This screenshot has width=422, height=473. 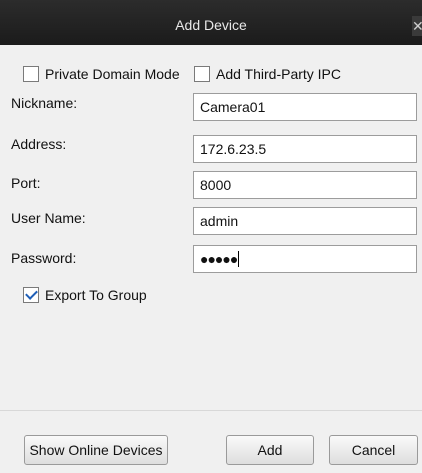 I want to click on private-domain-option: Private Domain Mode, so click(x=101, y=74).